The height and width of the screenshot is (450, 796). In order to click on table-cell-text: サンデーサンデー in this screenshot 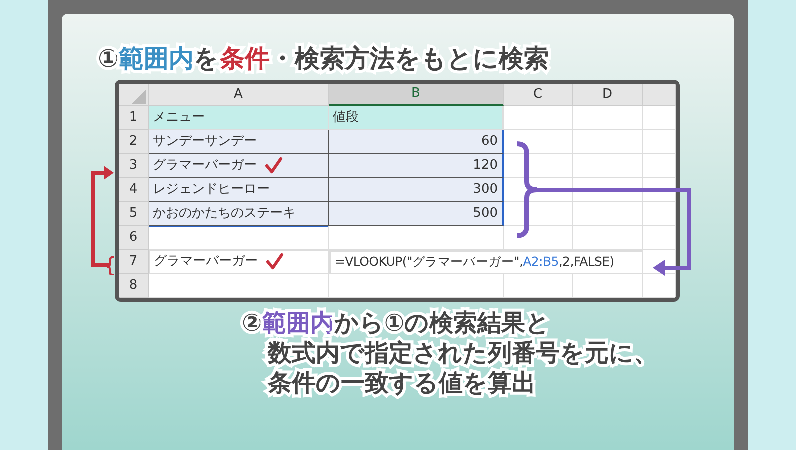, I will do `click(205, 141)`.